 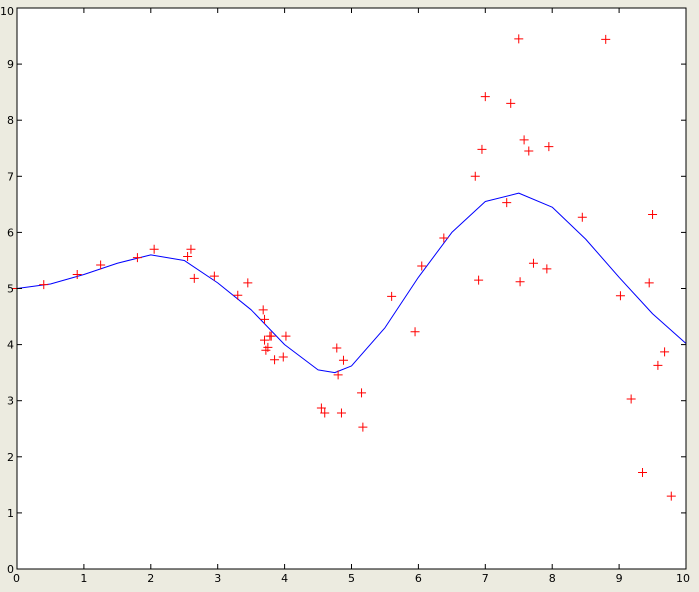 What do you see at coordinates (10, 513) in the screenshot?
I see `y-tick-label: 1` at bounding box center [10, 513].